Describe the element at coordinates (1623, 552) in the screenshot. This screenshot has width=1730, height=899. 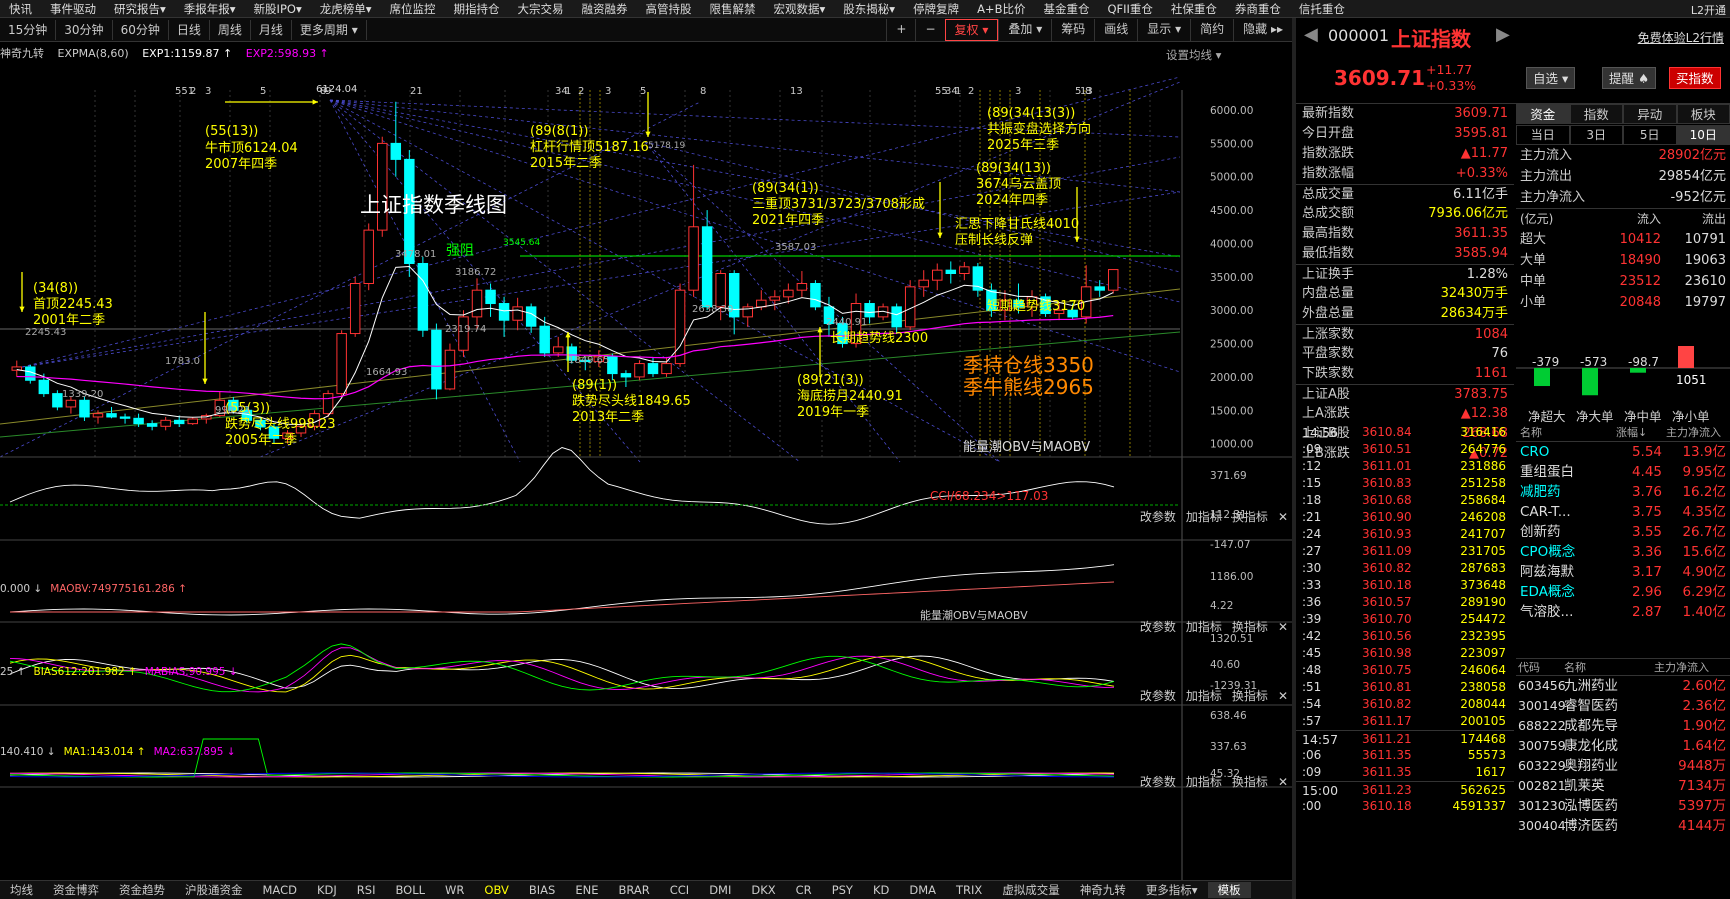
I see `sector-row: CPO概念 3.36 15.6亿` at that location.